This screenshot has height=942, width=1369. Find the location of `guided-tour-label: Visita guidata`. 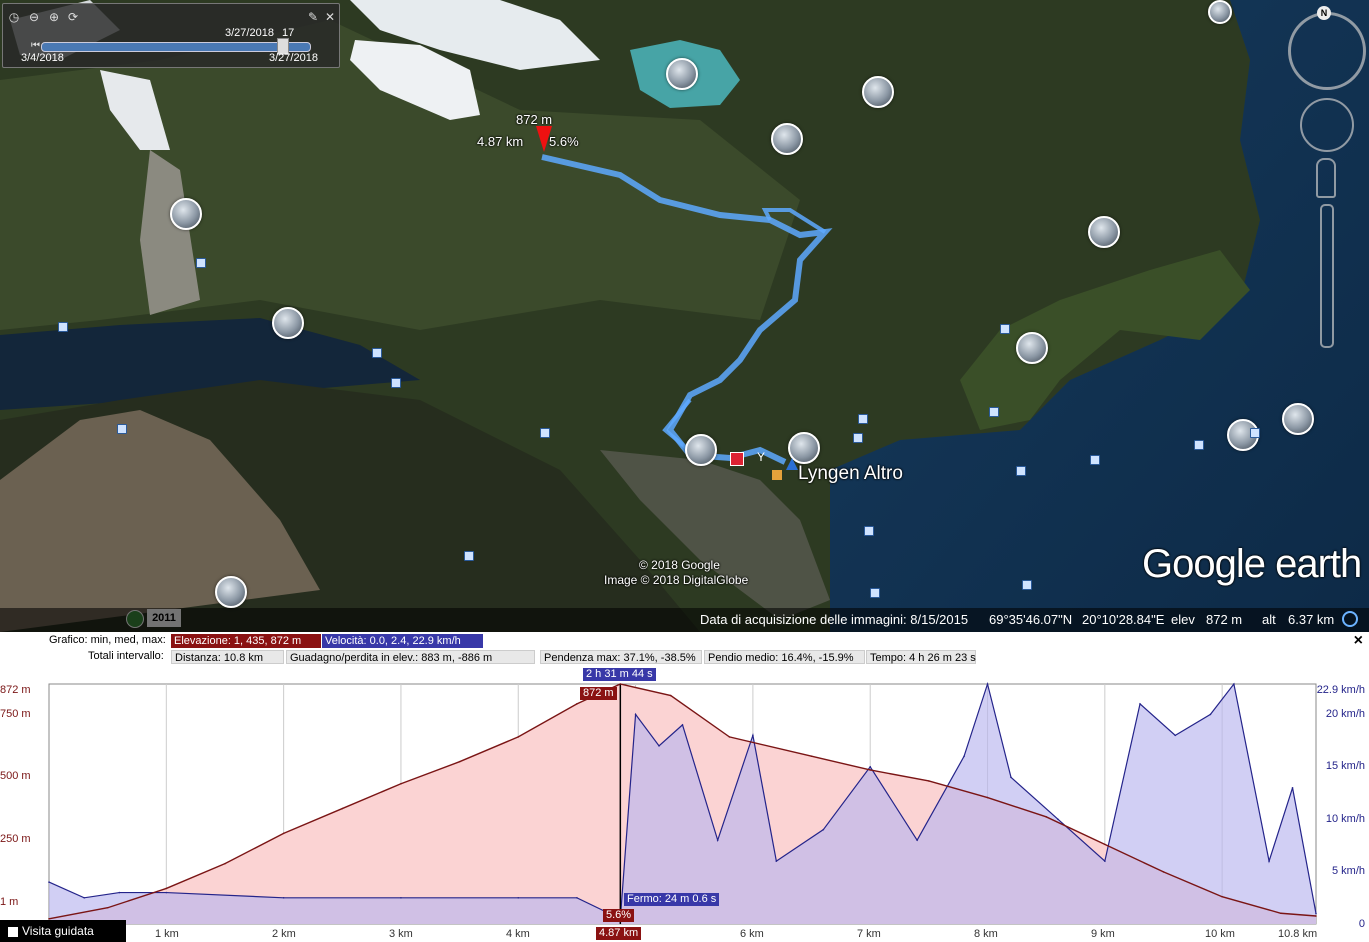

guided-tour-label: Visita guidata is located at coordinates (58, 931).